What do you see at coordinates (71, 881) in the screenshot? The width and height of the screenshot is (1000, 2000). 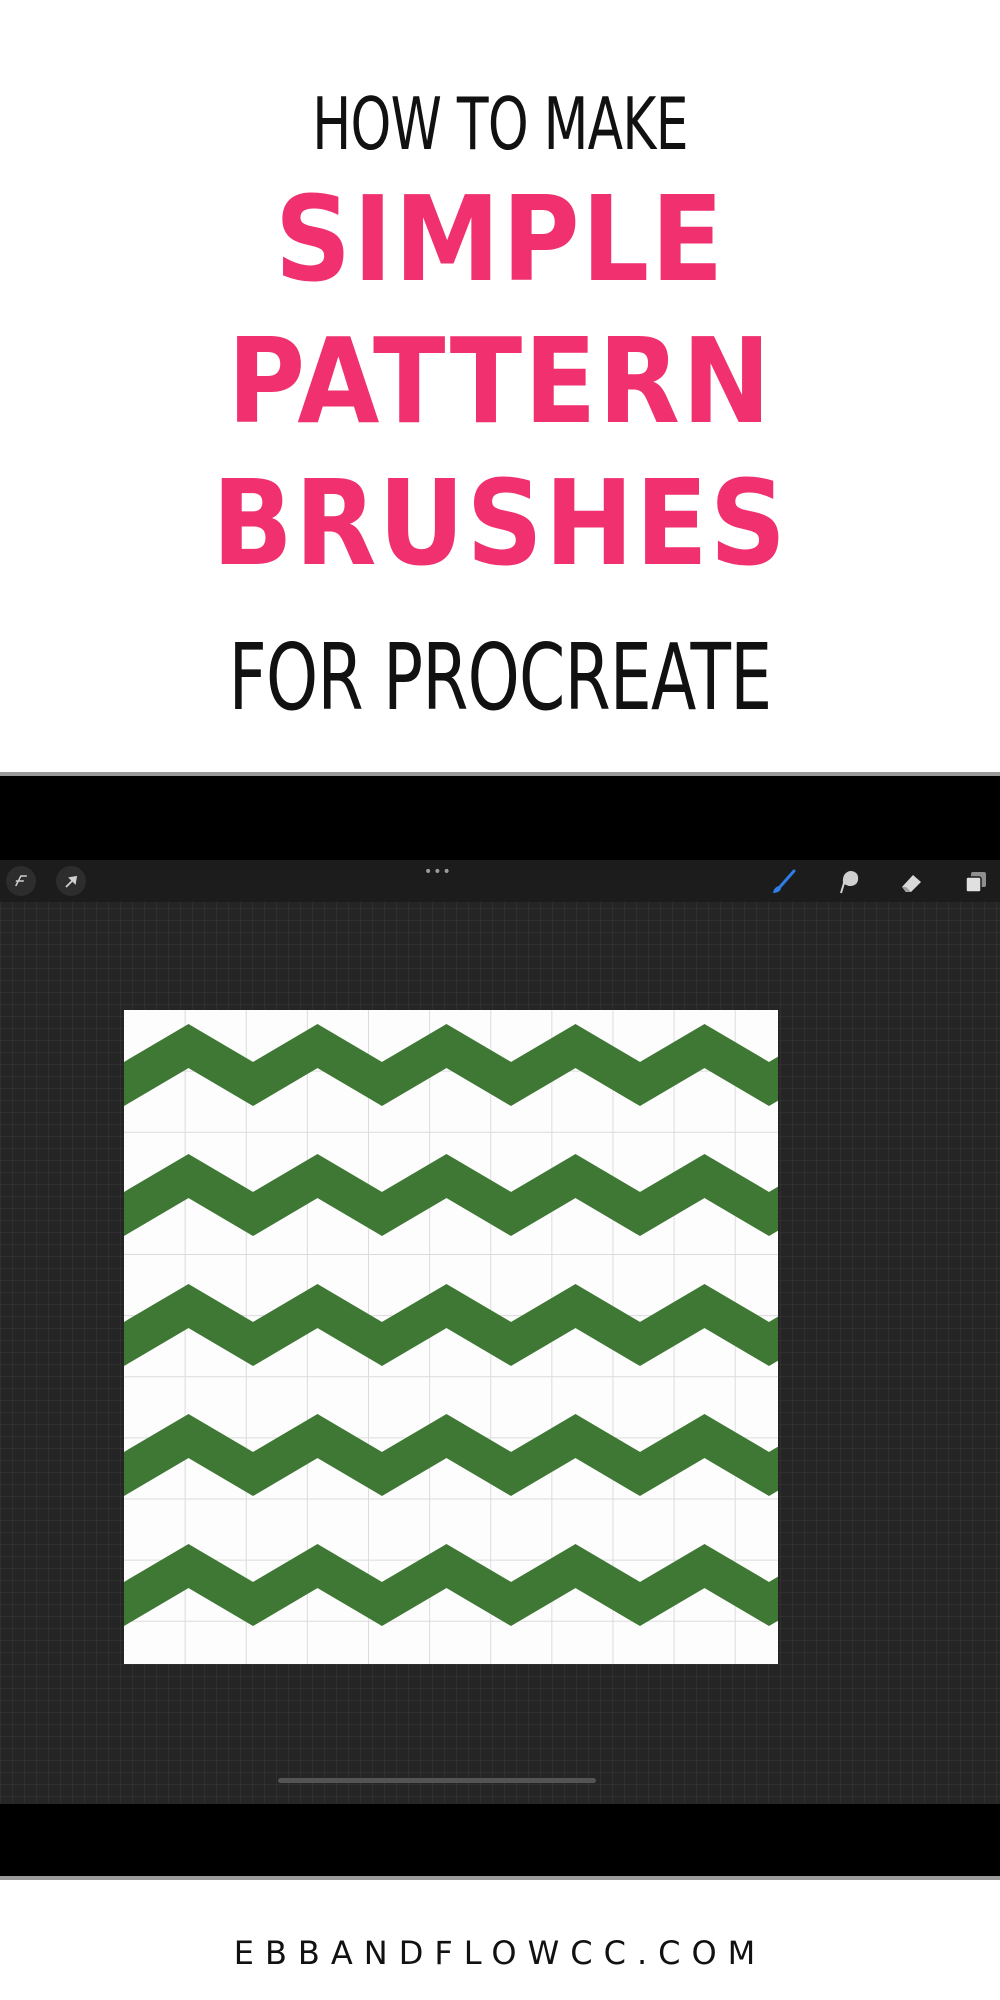 I see `selection-tool-icon` at bounding box center [71, 881].